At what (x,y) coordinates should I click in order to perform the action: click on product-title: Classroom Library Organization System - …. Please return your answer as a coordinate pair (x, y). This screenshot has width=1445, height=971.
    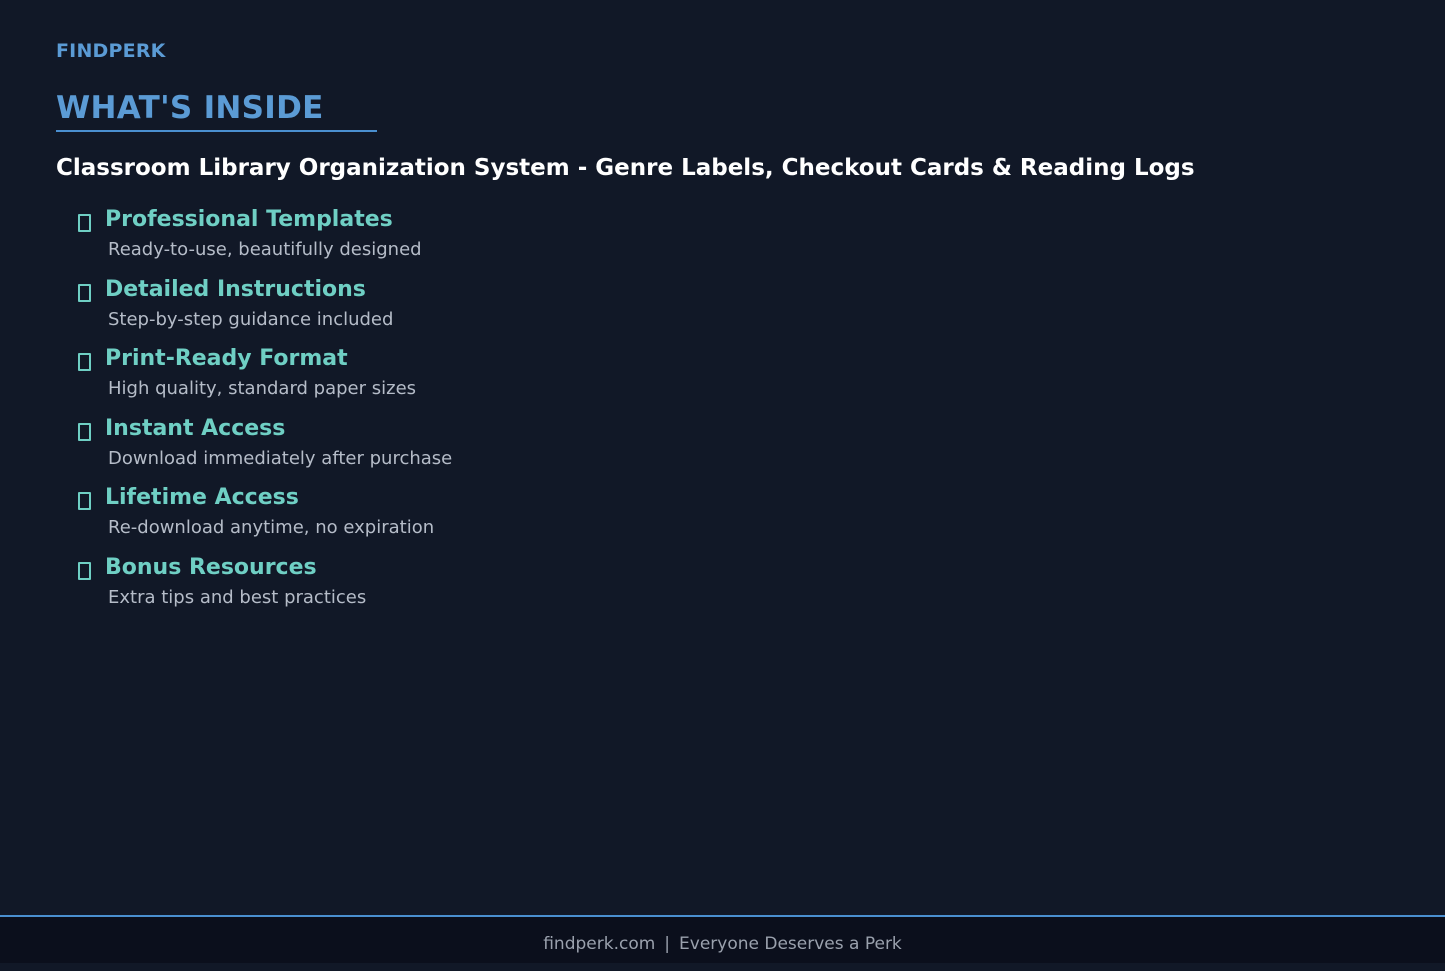
    Looking at the image, I should click on (625, 168).